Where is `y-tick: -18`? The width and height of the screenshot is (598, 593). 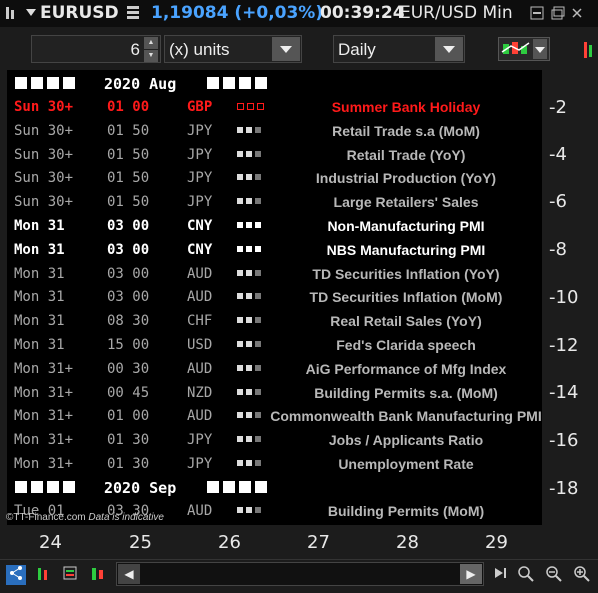 y-tick: -18 is located at coordinates (564, 488).